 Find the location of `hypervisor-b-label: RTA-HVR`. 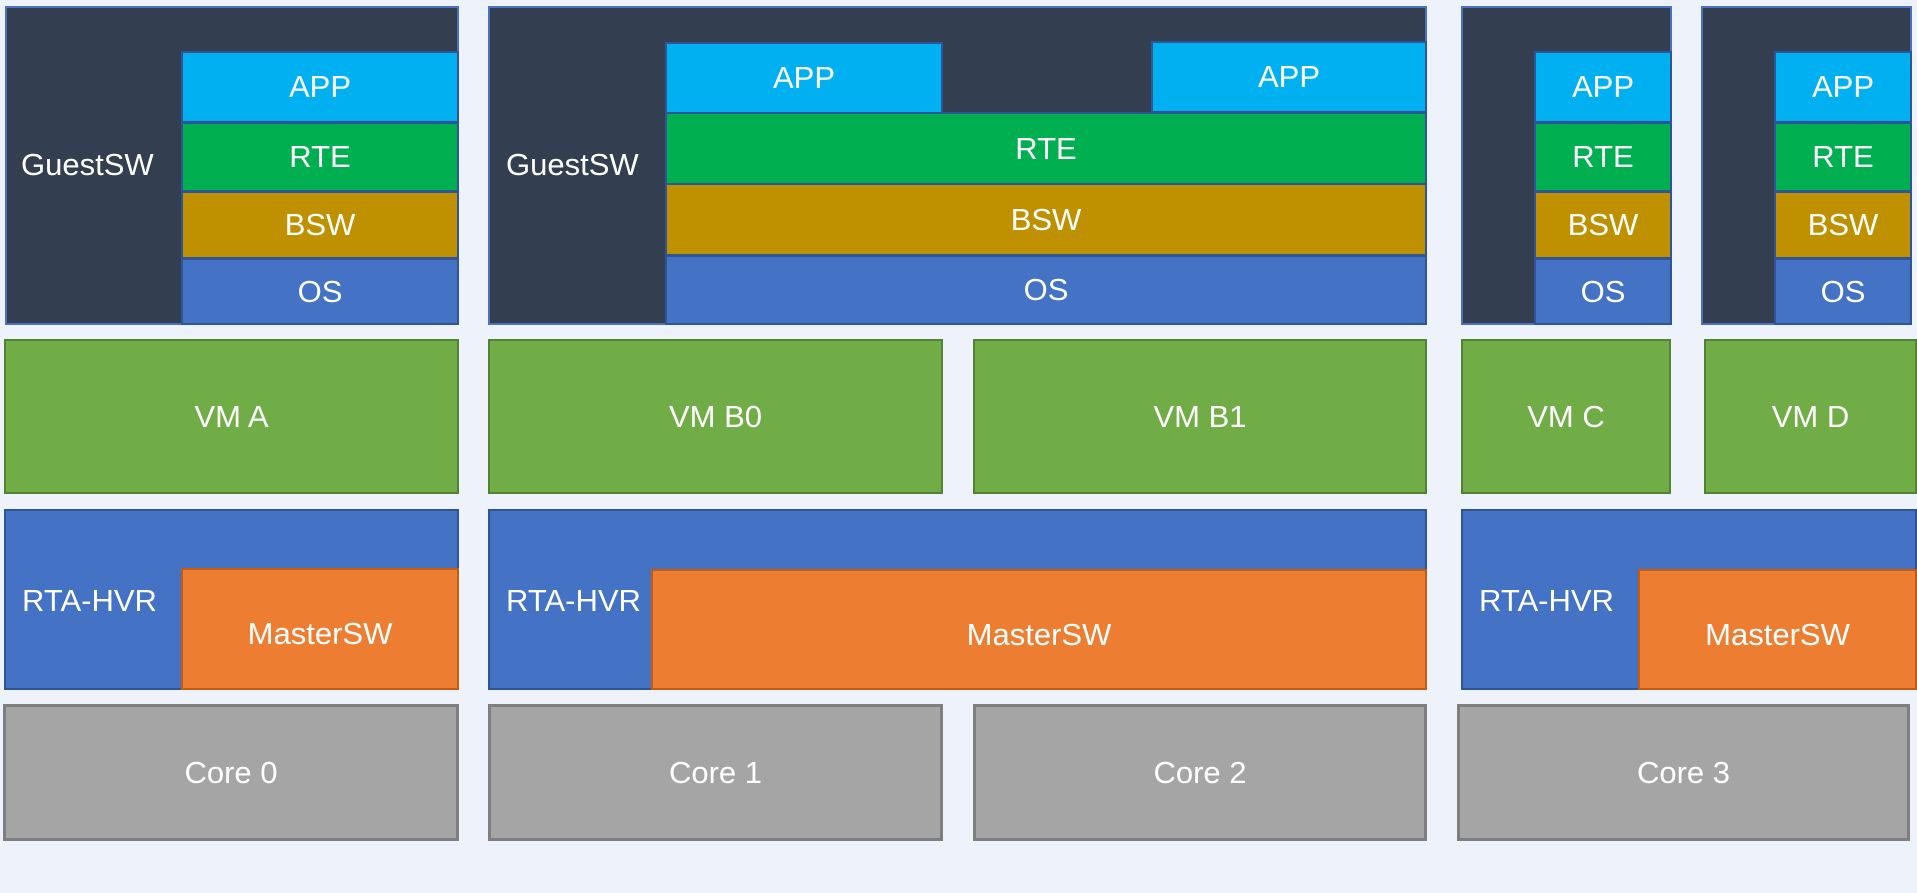

hypervisor-b-label: RTA-HVR is located at coordinates (573, 600).